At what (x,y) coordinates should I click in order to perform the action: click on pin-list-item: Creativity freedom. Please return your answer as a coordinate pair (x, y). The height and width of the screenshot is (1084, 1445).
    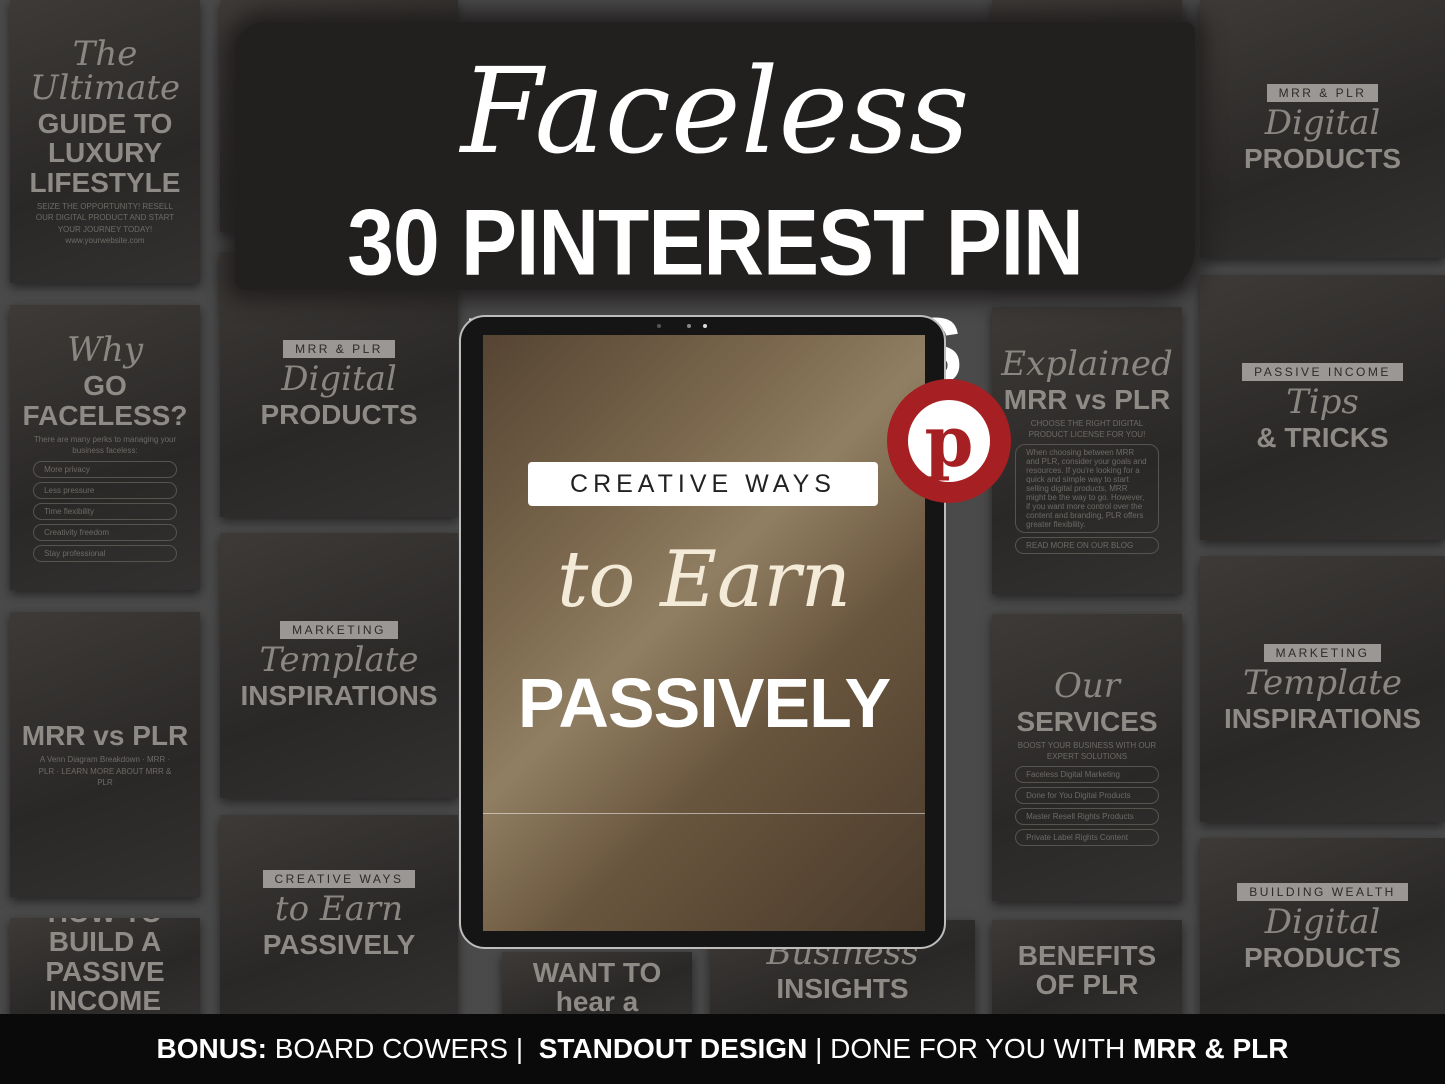
    Looking at the image, I should click on (105, 532).